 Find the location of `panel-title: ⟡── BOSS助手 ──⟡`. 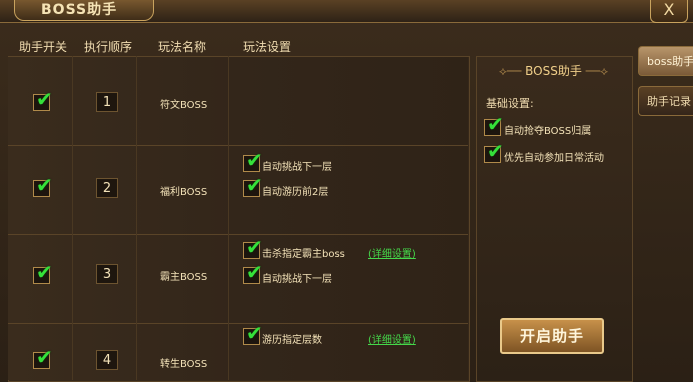

panel-title: ⟡── BOSS助手 ──⟡ is located at coordinates (553, 70).